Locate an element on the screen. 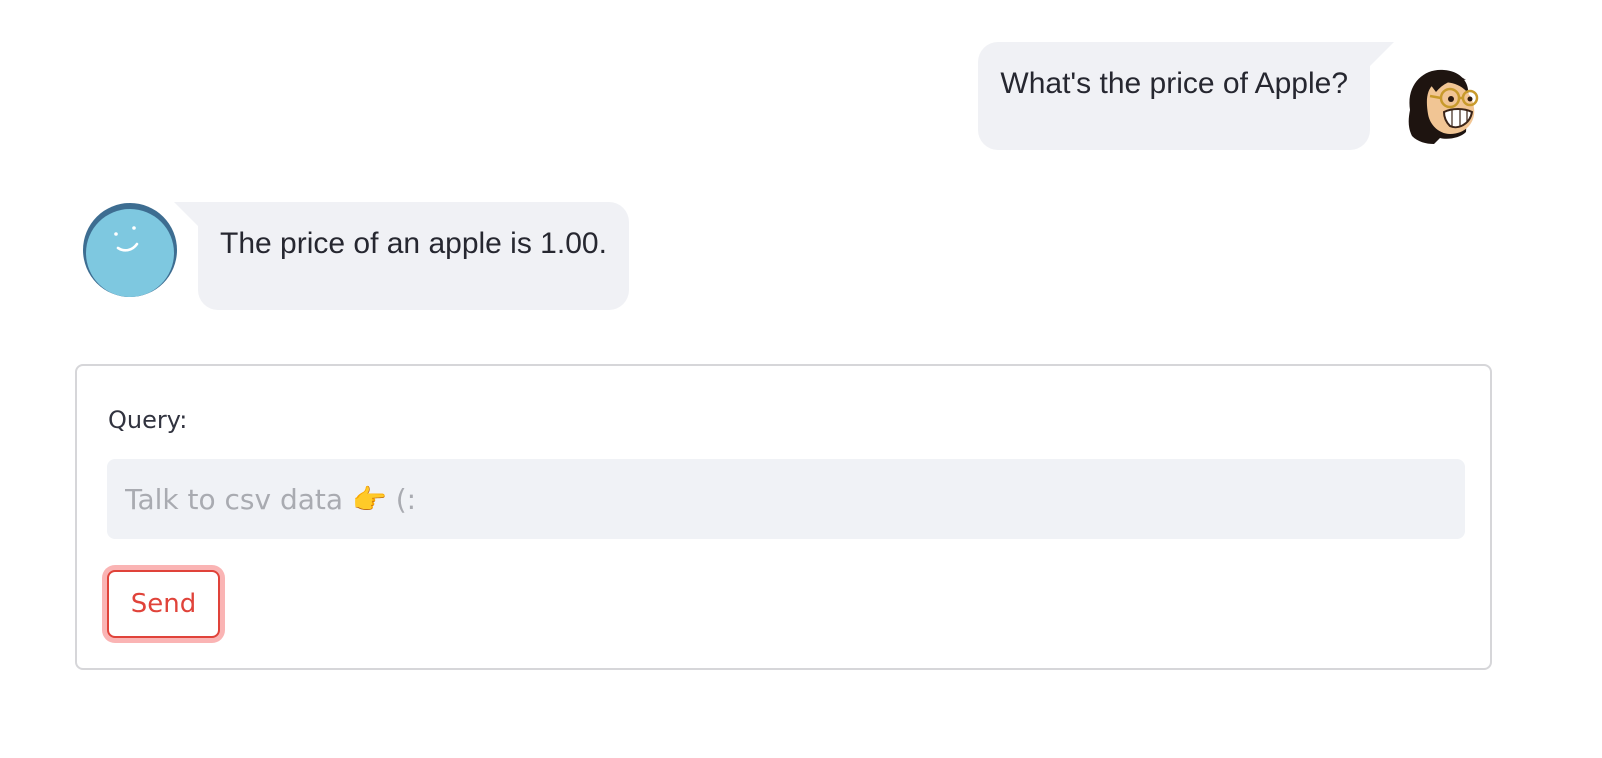  chat-message-user: What's the price of Apple? is located at coordinates (1231, 96).